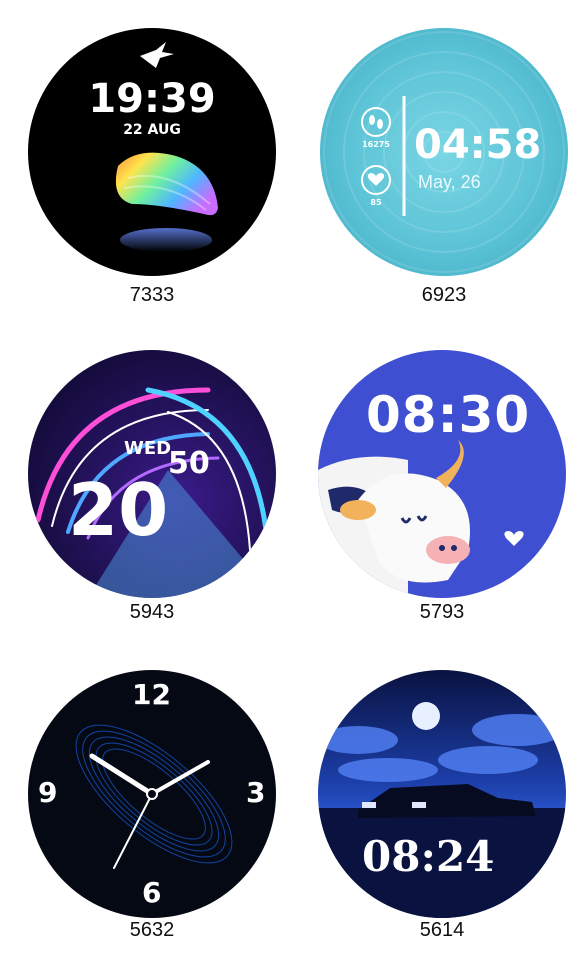 This screenshot has width=580, height=970. Describe the element at coordinates (426, 716) in the screenshot. I see `moon-icon` at that location.